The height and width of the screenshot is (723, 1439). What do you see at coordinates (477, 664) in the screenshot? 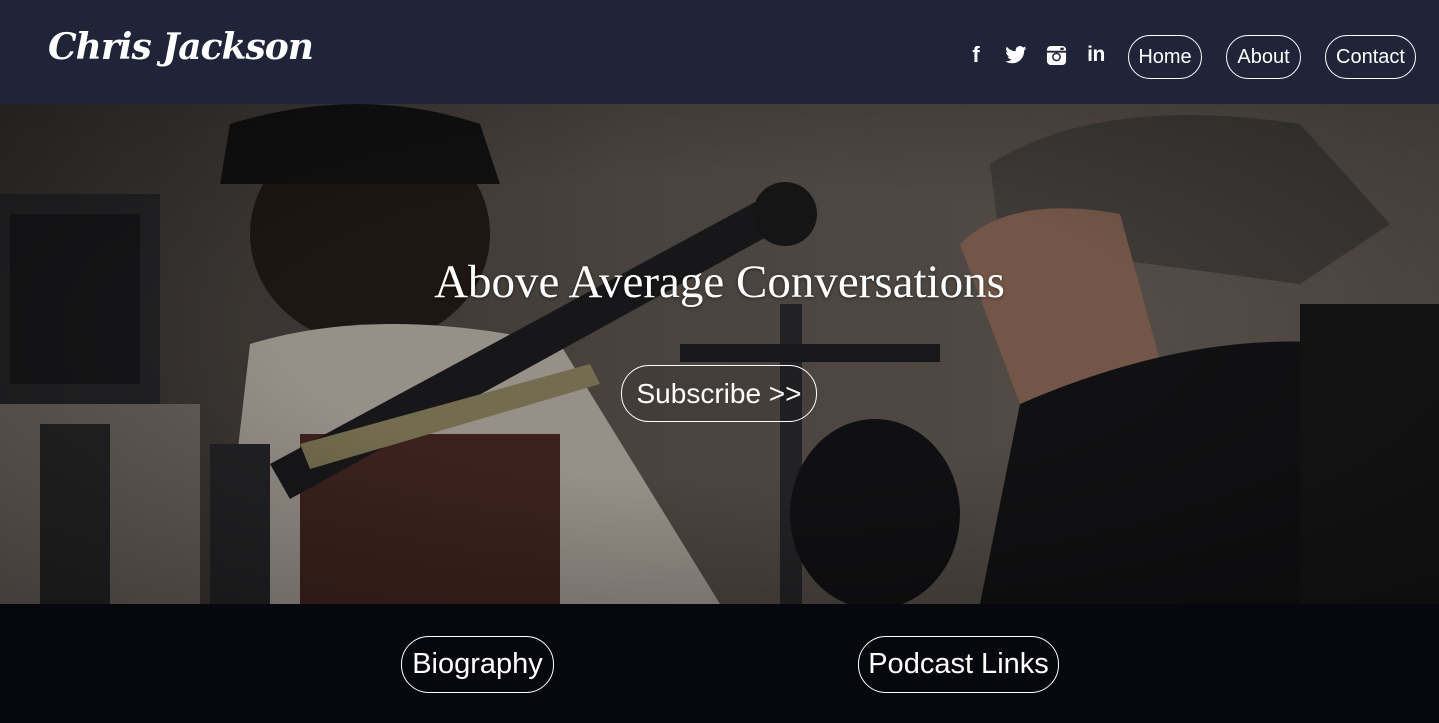
I see `biography-button: Biography` at bounding box center [477, 664].